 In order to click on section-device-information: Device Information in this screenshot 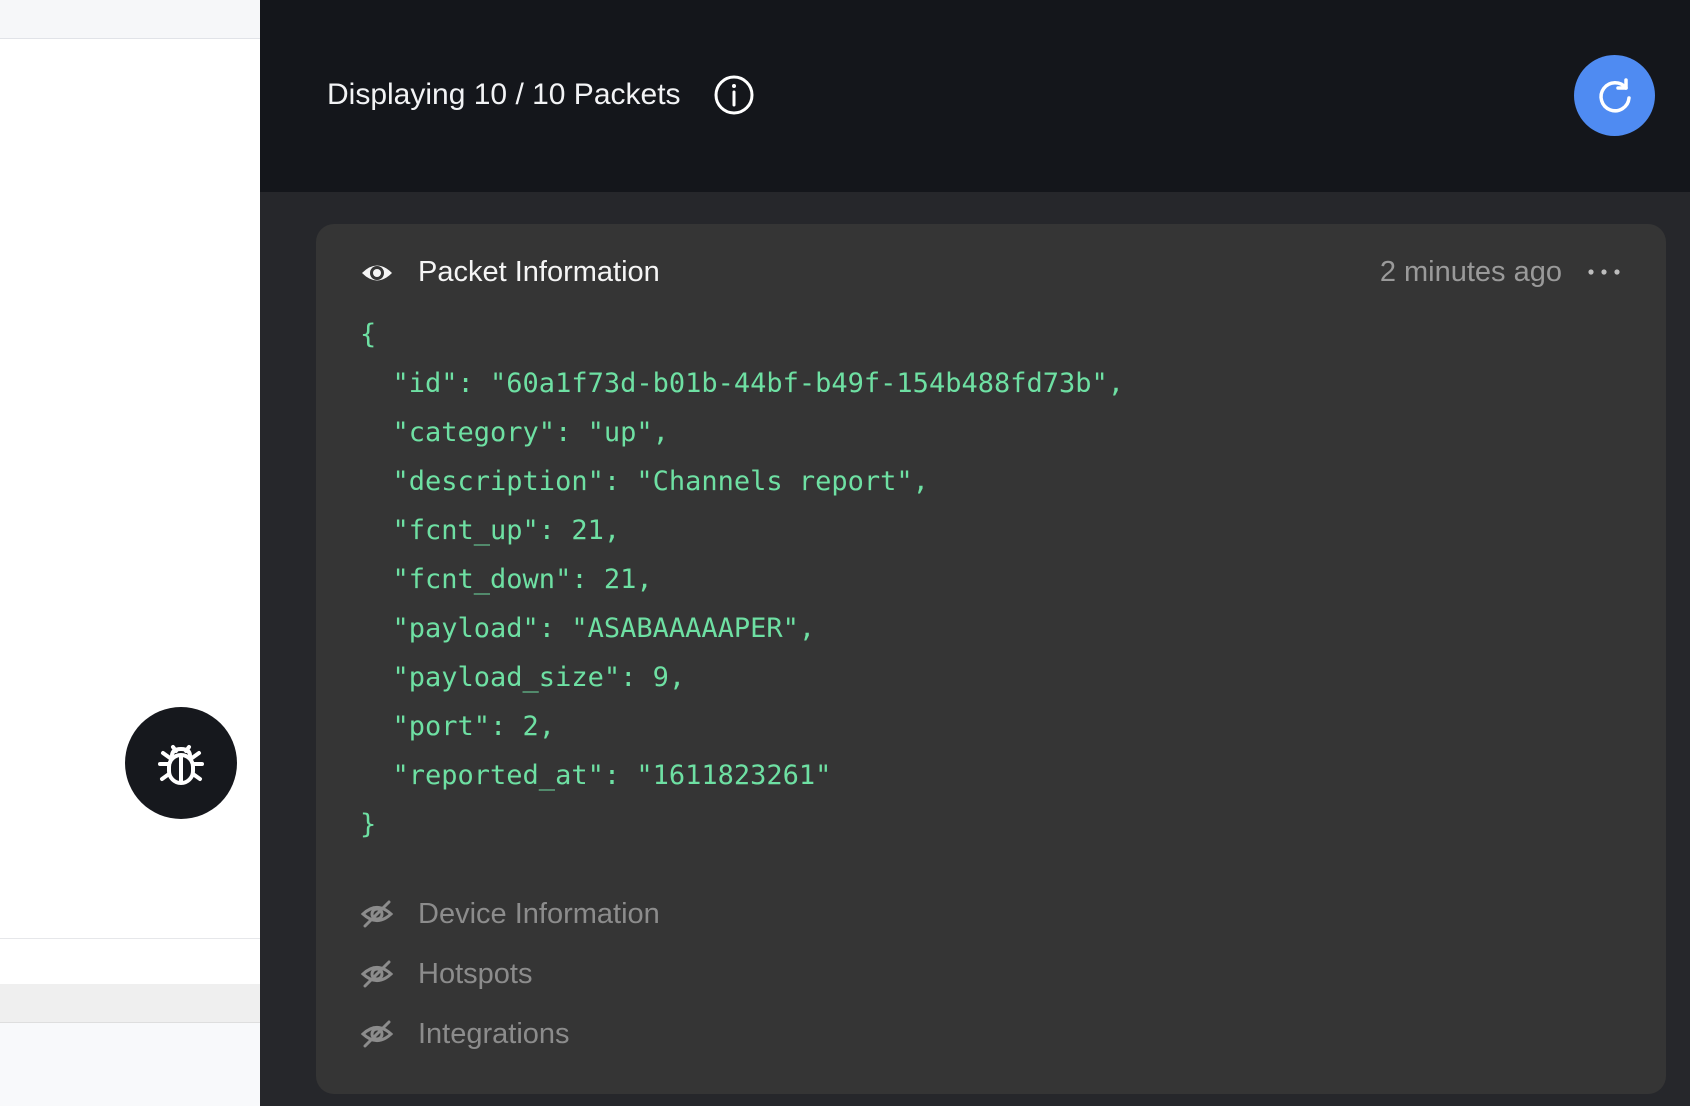, I will do `click(510, 914)`.